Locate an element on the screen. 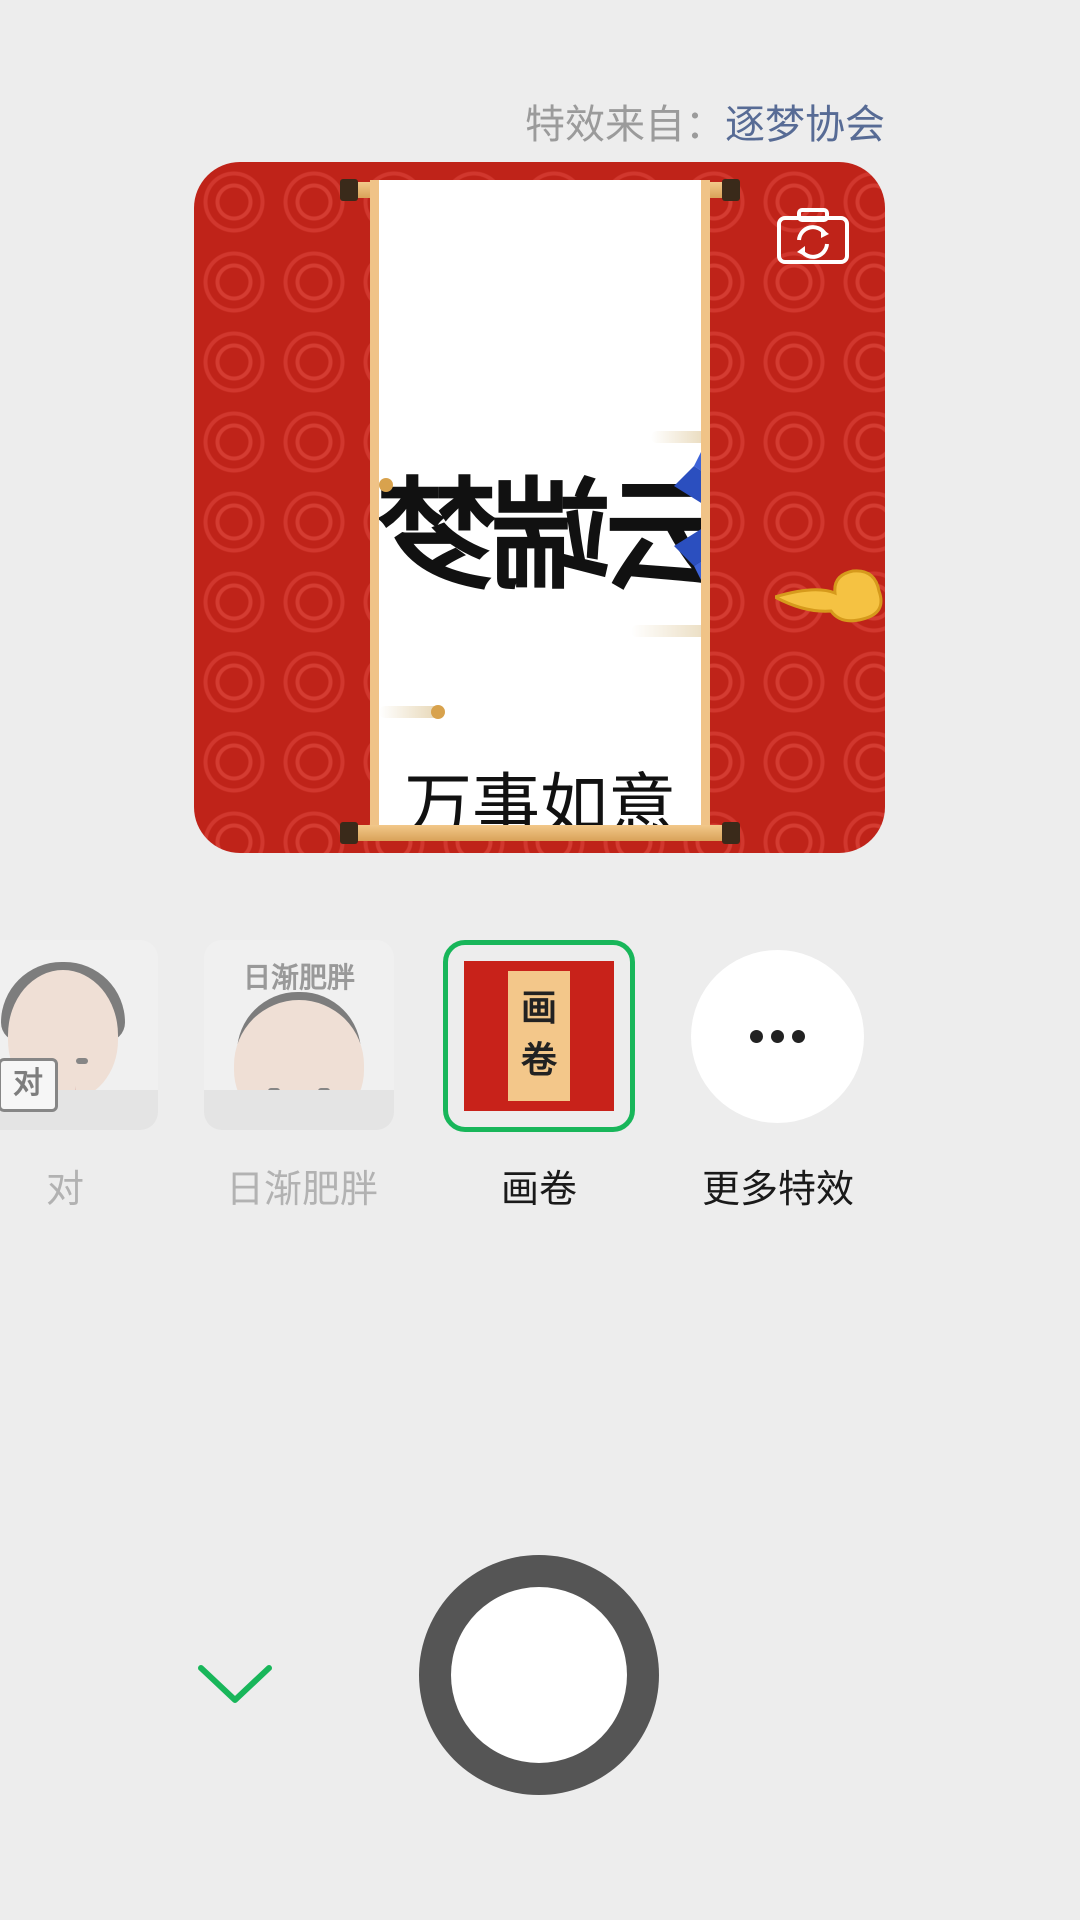  more-effects-button is located at coordinates (777, 1036).